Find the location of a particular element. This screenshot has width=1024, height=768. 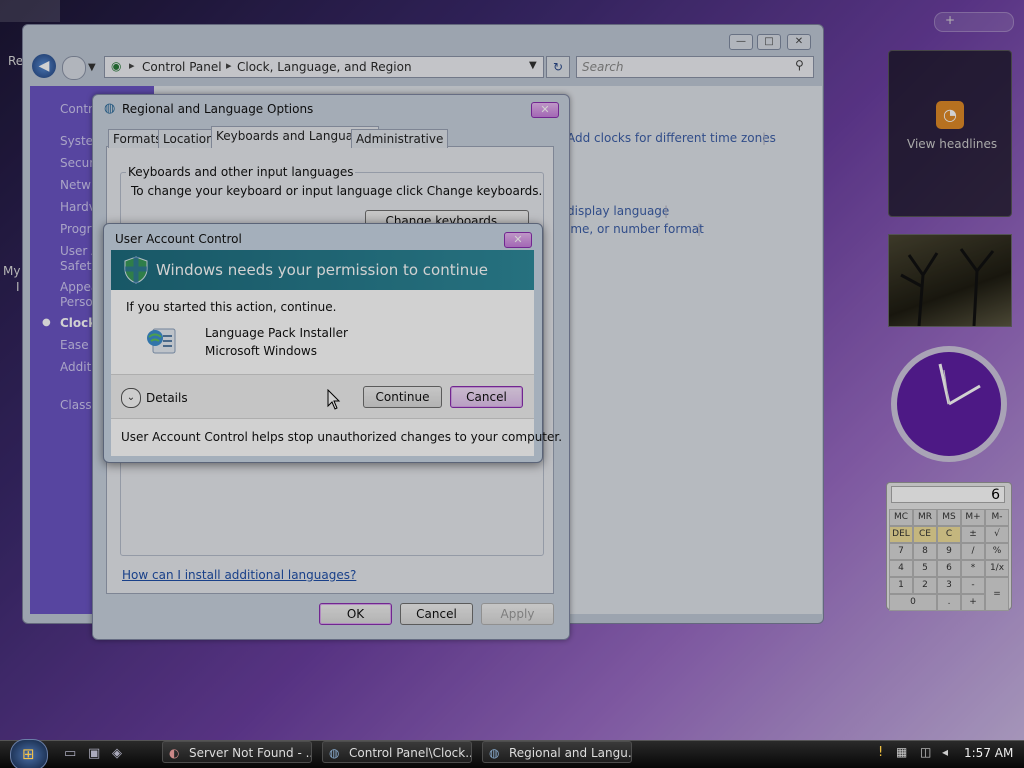

calc-key-minus: - is located at coordinates (973, 585).